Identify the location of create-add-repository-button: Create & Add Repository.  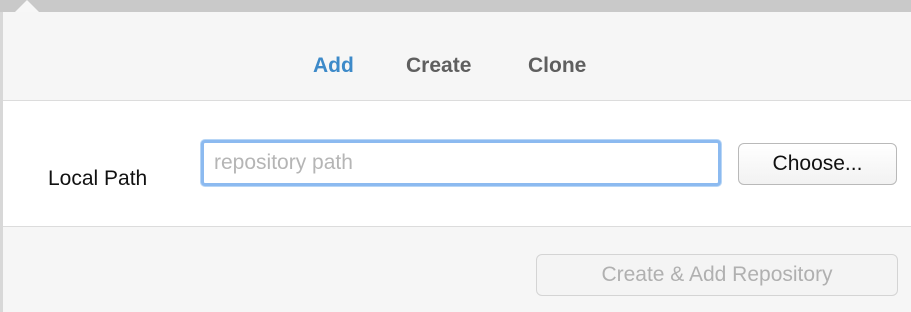
(717, 275).